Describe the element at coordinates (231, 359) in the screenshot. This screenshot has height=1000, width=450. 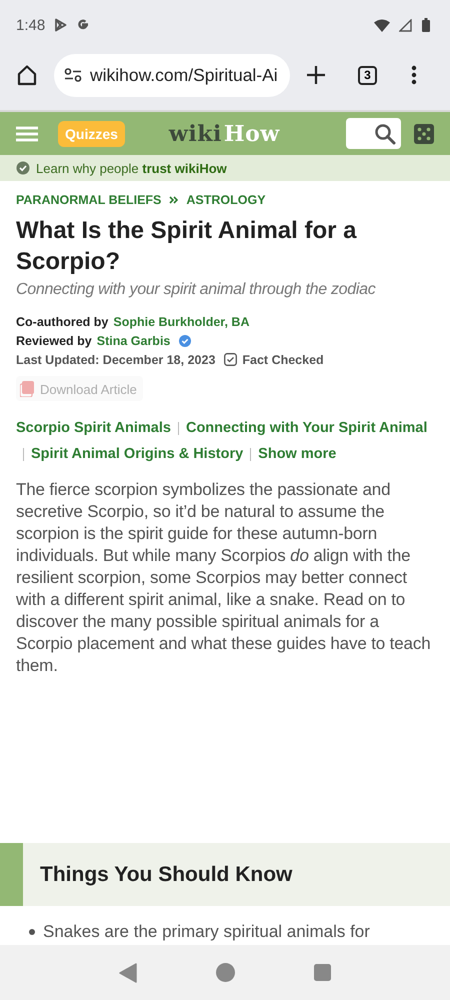
I see `checkbox-icon` at that location.